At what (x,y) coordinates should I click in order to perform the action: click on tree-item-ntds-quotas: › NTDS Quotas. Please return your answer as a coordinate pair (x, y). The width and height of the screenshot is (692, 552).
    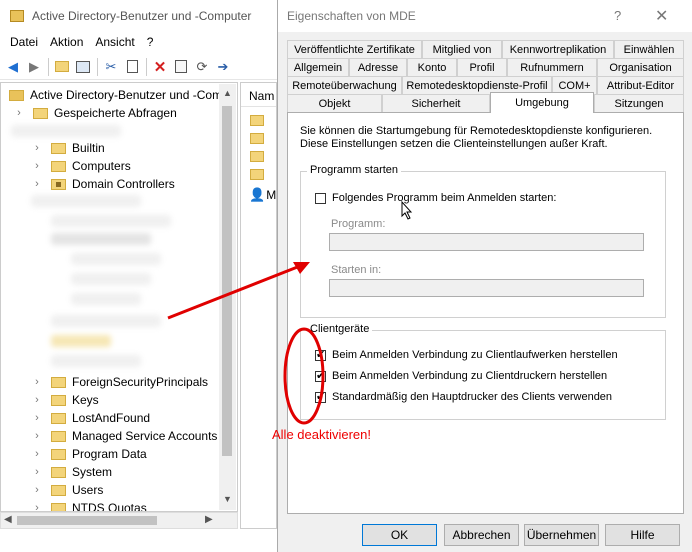
    Looking at the image, I should click on (89, 505).